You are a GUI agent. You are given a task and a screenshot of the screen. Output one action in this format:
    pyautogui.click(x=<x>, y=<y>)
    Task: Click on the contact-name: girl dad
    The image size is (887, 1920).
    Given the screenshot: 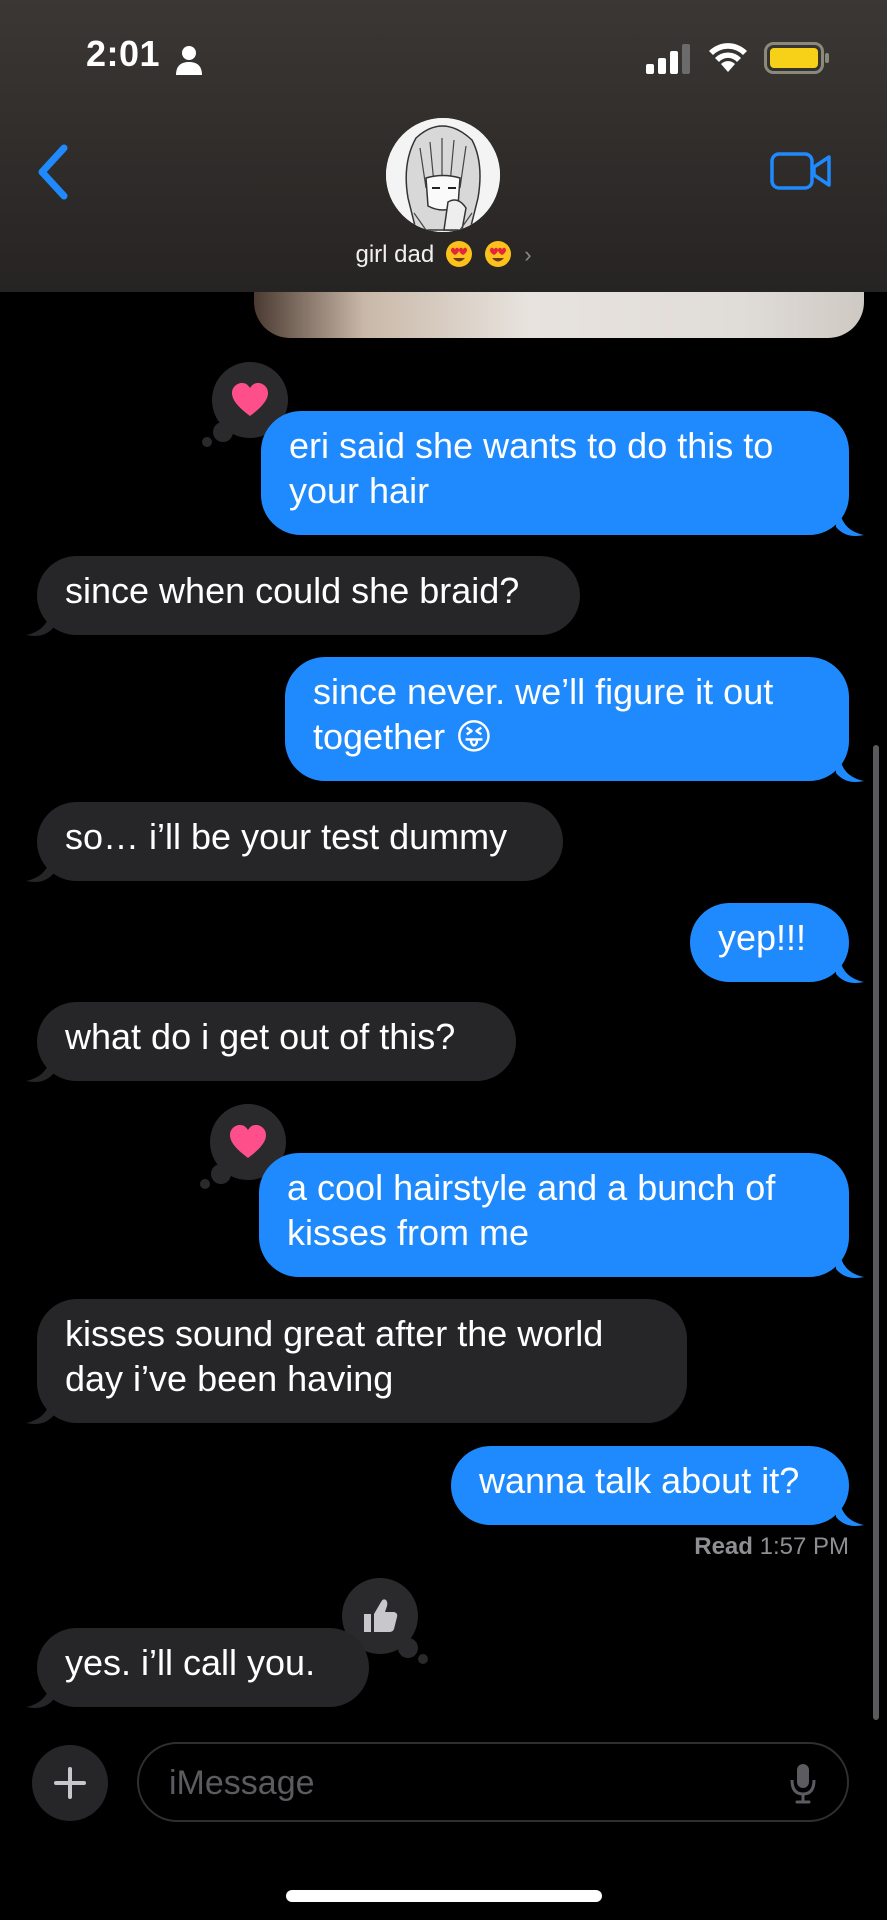 What is the action you would take?
    pyautogui.click(x=395, y=254)
    